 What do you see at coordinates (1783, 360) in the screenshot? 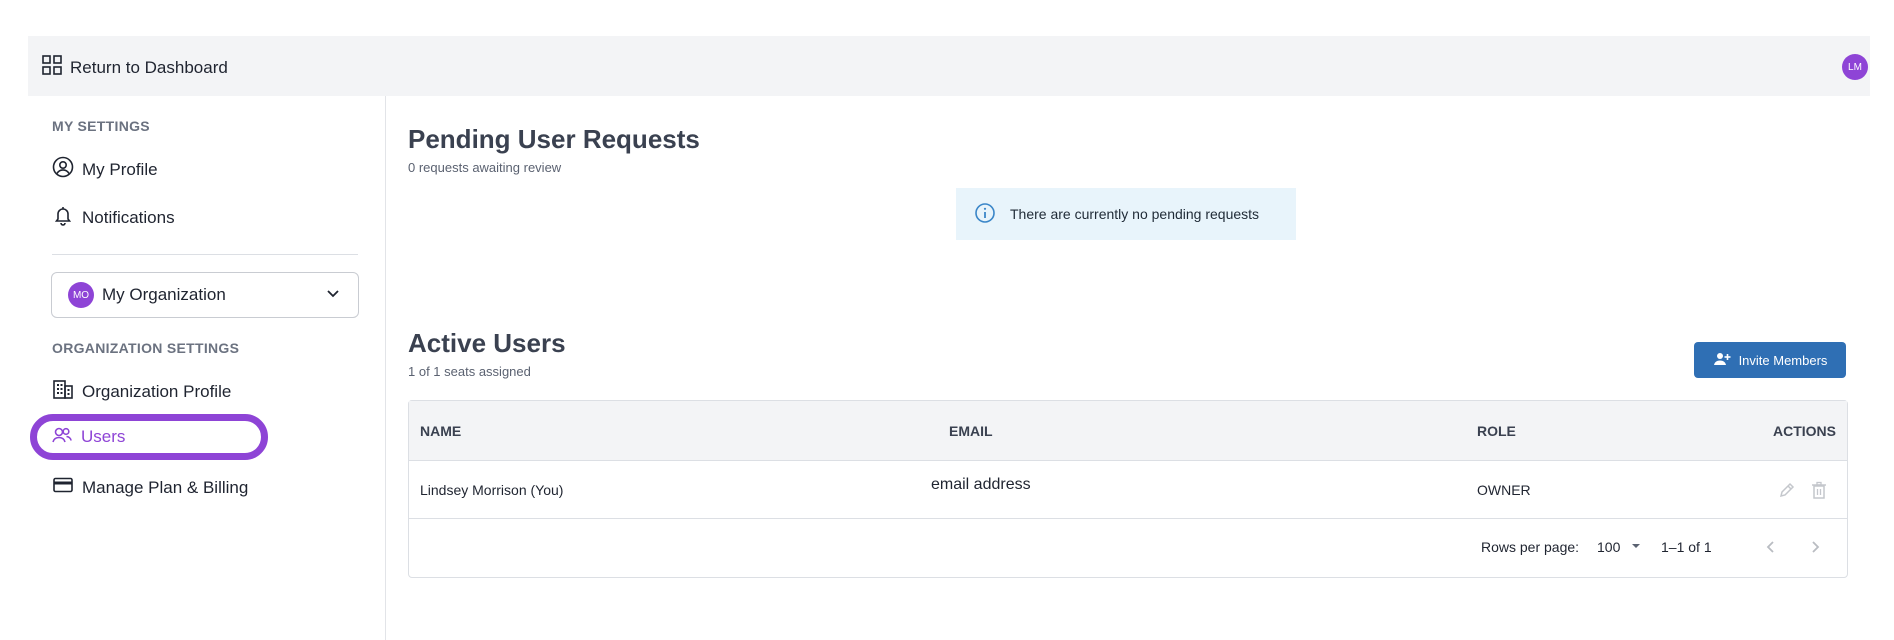
I see `invite-members-label: Invite Members` at bounding box center [1783, 360].